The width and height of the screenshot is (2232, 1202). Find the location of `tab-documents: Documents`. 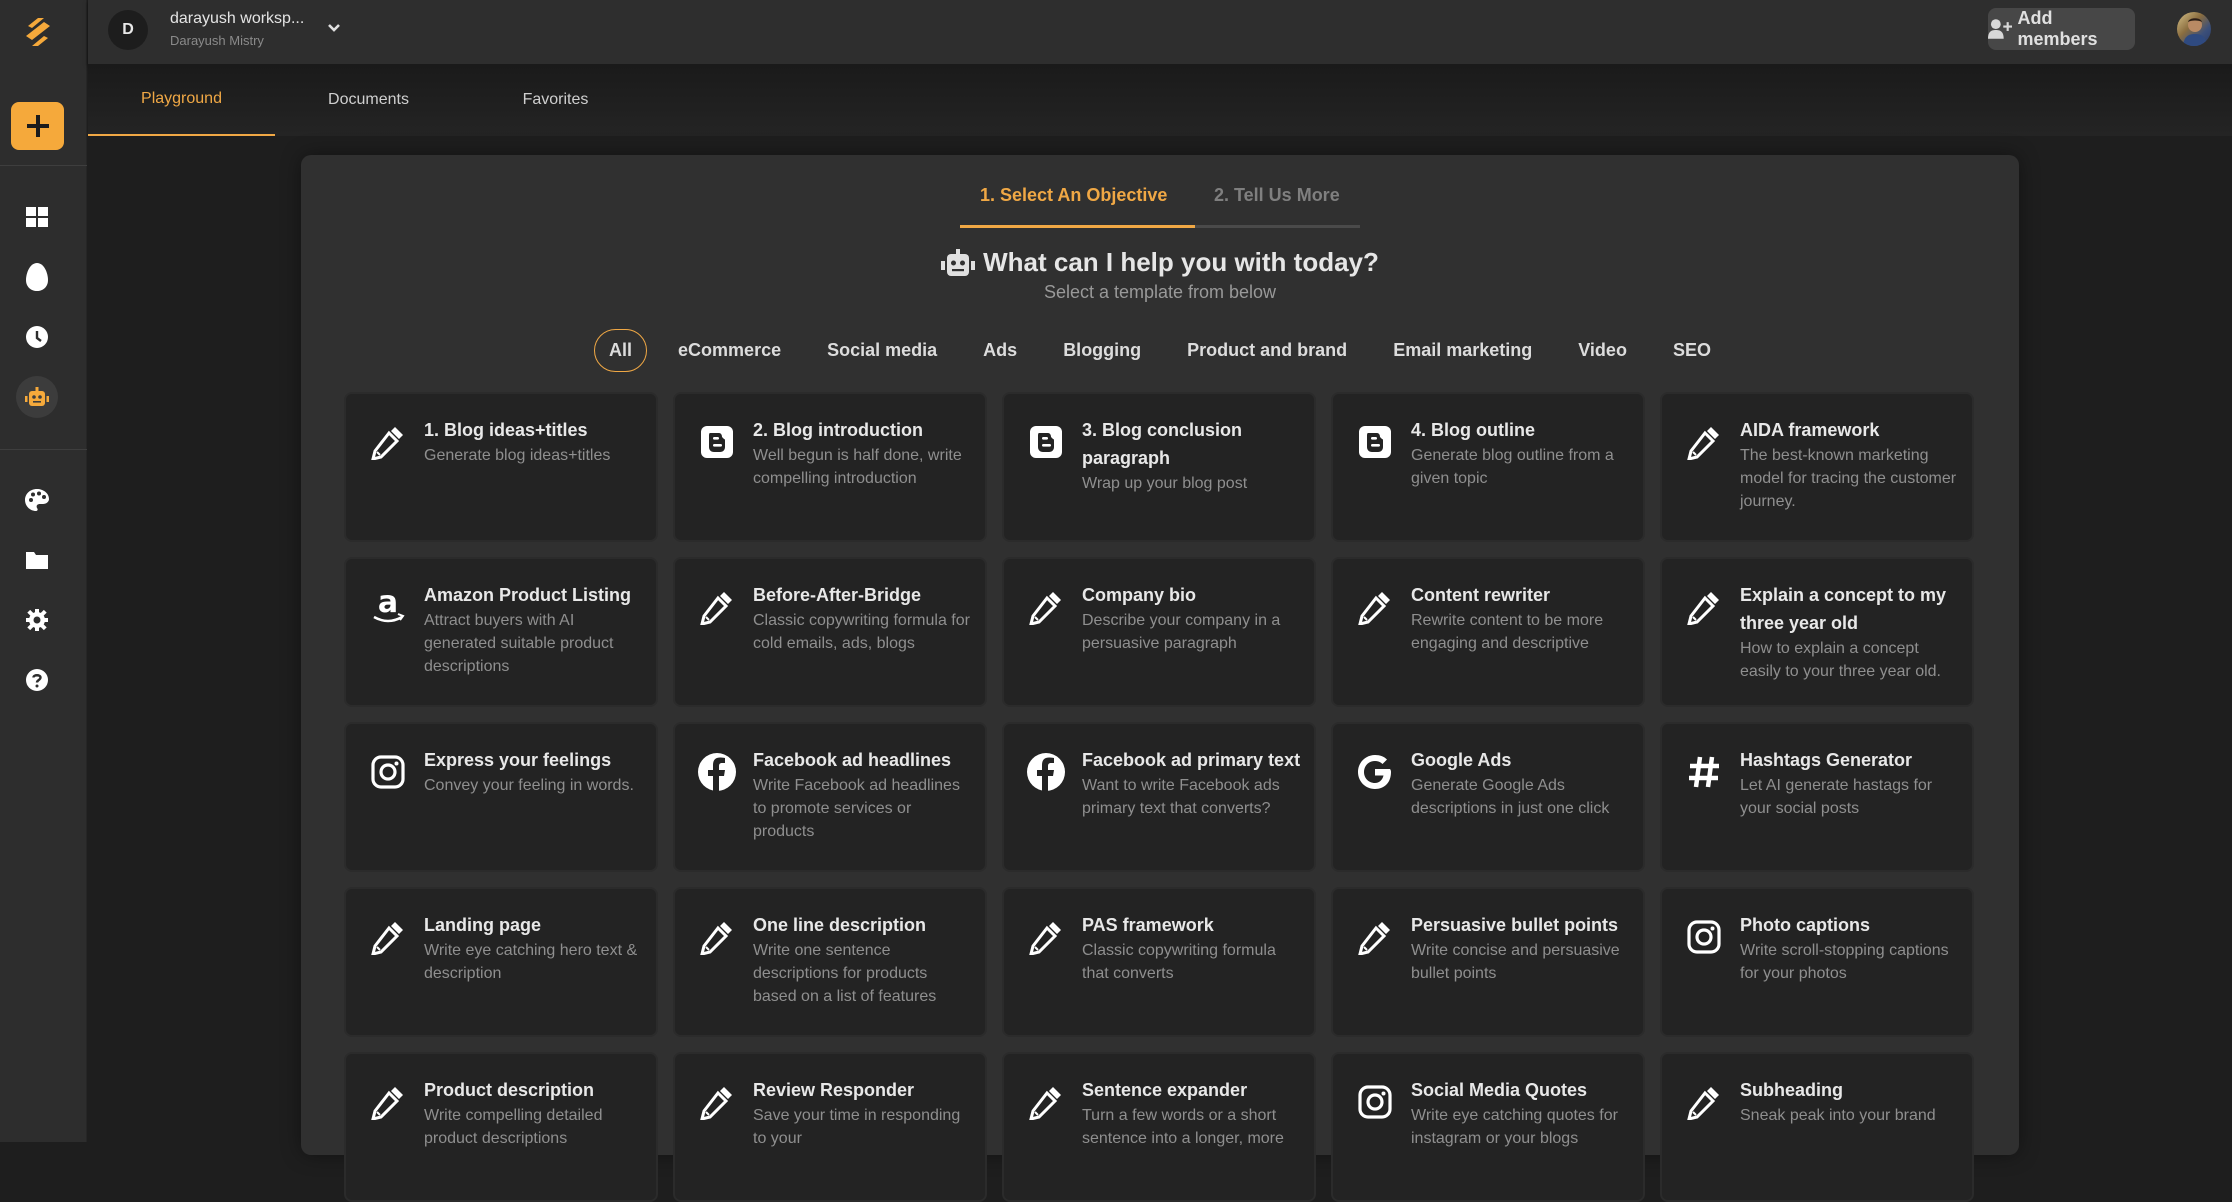

tab-documents: Documents is located at coordinates (368, 100).